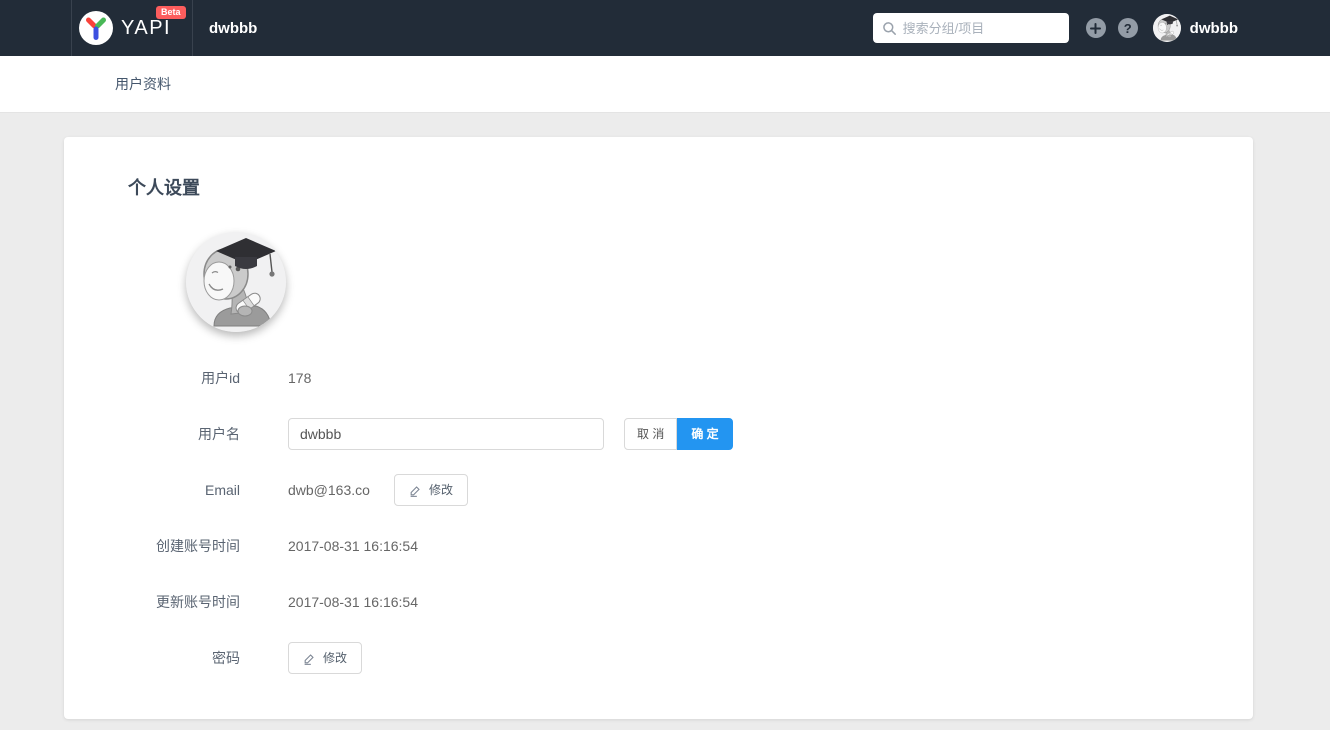 The height and width of the screenshot is (730, 1330). What do you see at coordinates (226, 658) in the screenshot?
I see `password-label: 密码` at bounding box center [226, 658].